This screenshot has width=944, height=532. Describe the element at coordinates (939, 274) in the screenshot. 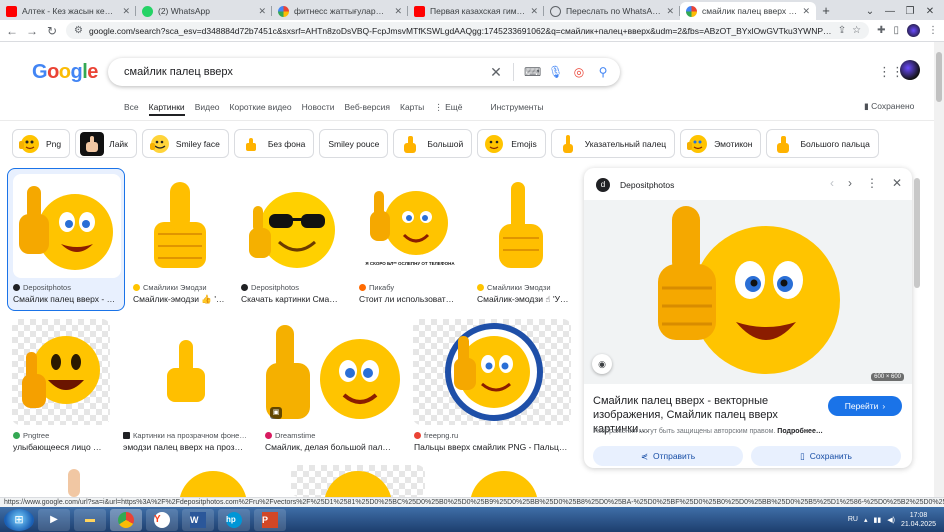

I see `page-scrollbar` at that location.